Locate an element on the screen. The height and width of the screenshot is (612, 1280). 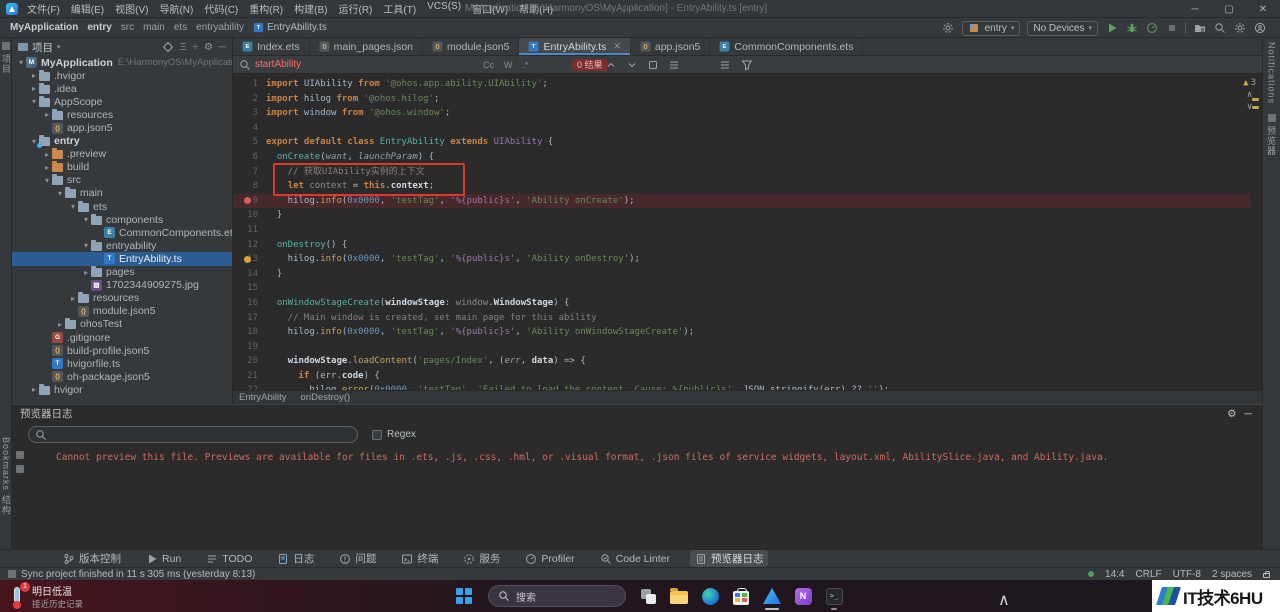
maximize-icon: ▢ is located at coordinates (1229, 9).